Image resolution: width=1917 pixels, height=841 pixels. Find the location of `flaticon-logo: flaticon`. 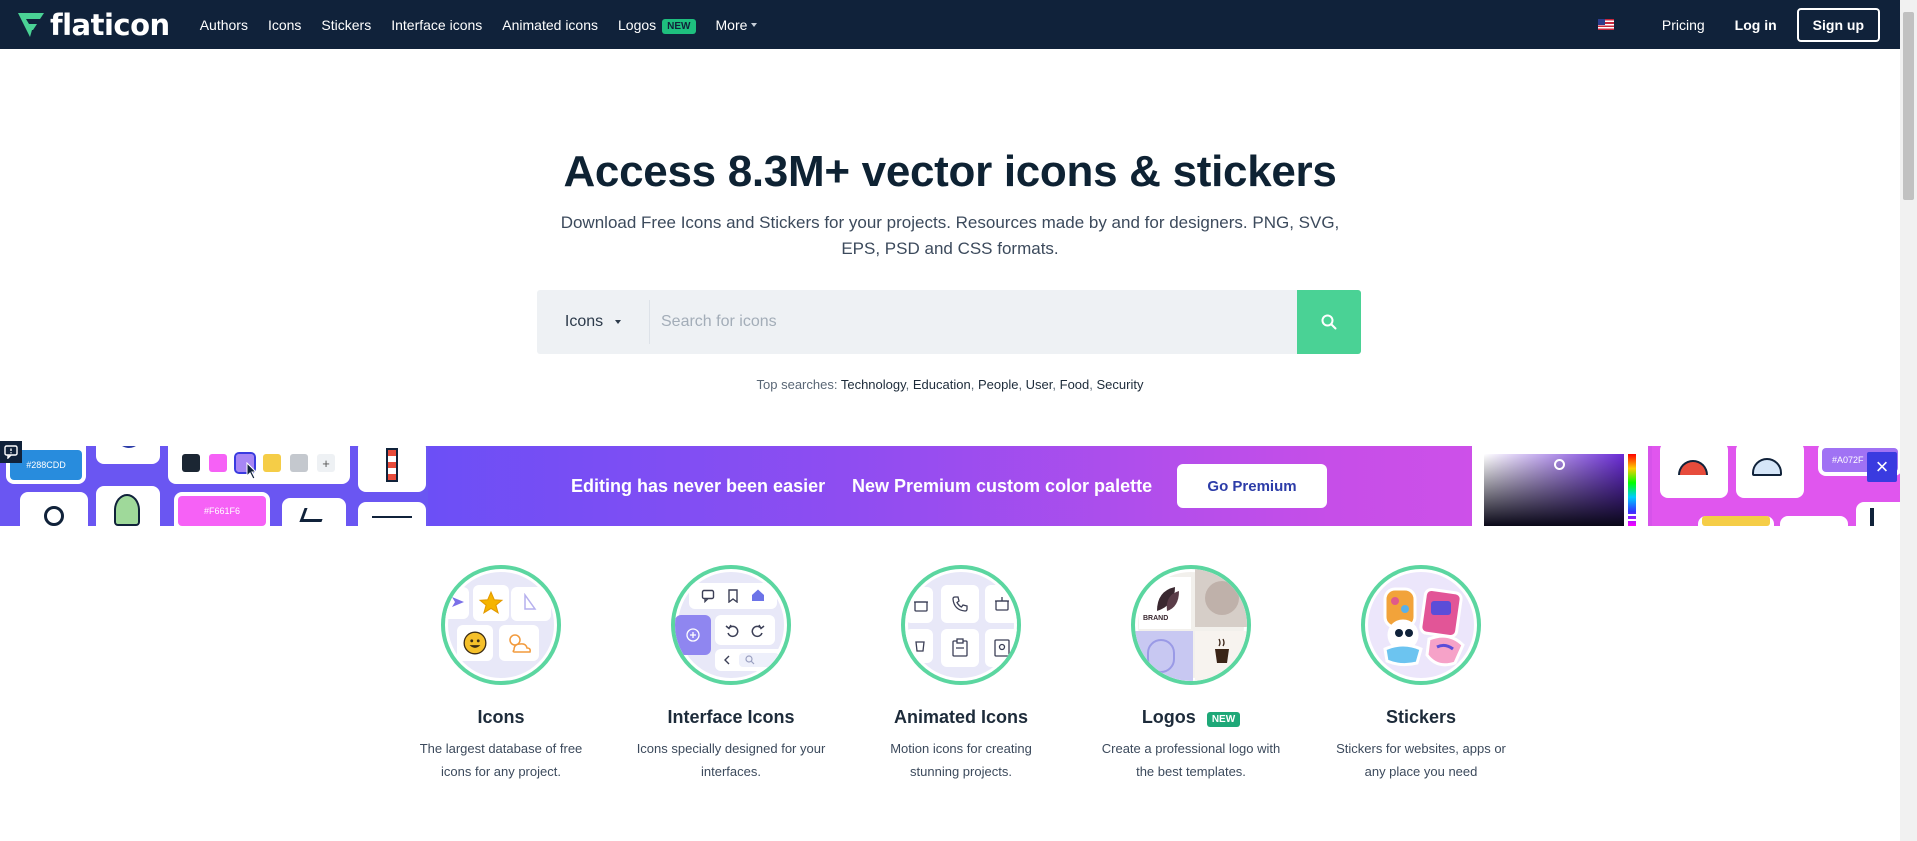

flaticon-logo: flaticon is located at coordinates (93, 25).